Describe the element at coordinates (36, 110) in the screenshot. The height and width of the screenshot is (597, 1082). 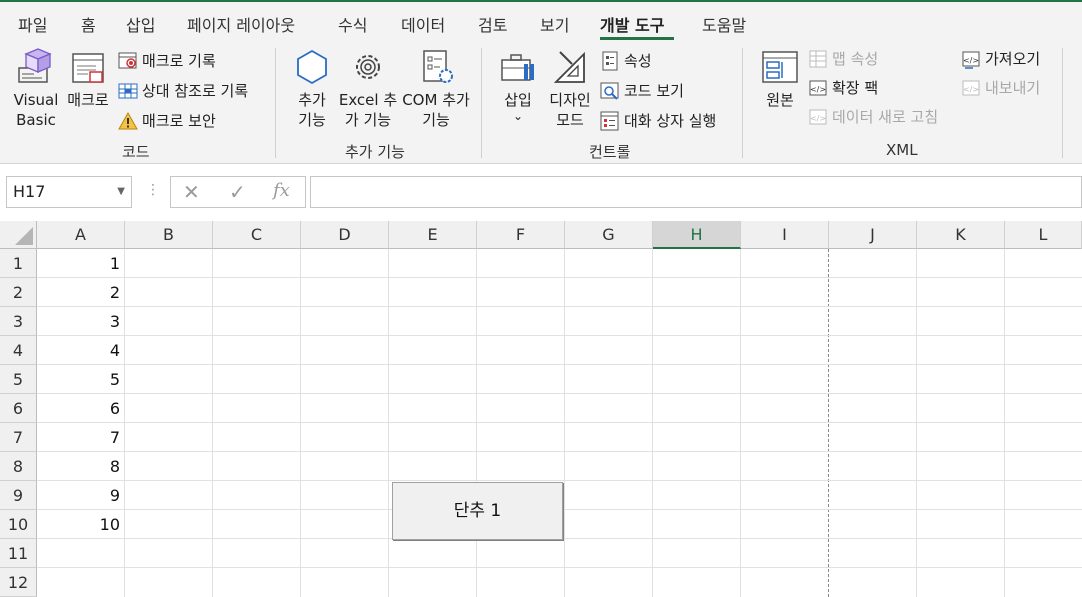
I see `visual-basic-label: Visual Basic` at that location.